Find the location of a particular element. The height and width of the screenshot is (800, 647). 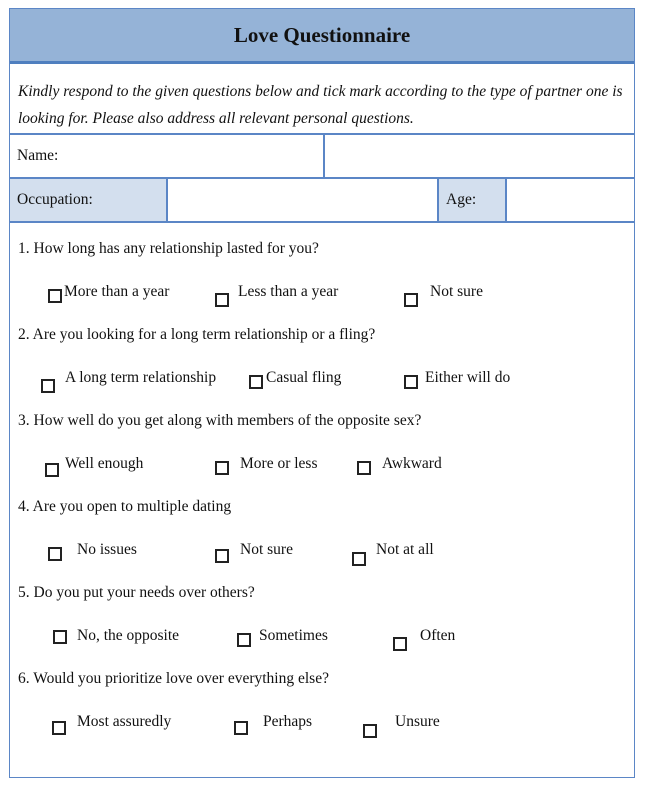

option-label: Not at all is located at coordinates (405, 549).